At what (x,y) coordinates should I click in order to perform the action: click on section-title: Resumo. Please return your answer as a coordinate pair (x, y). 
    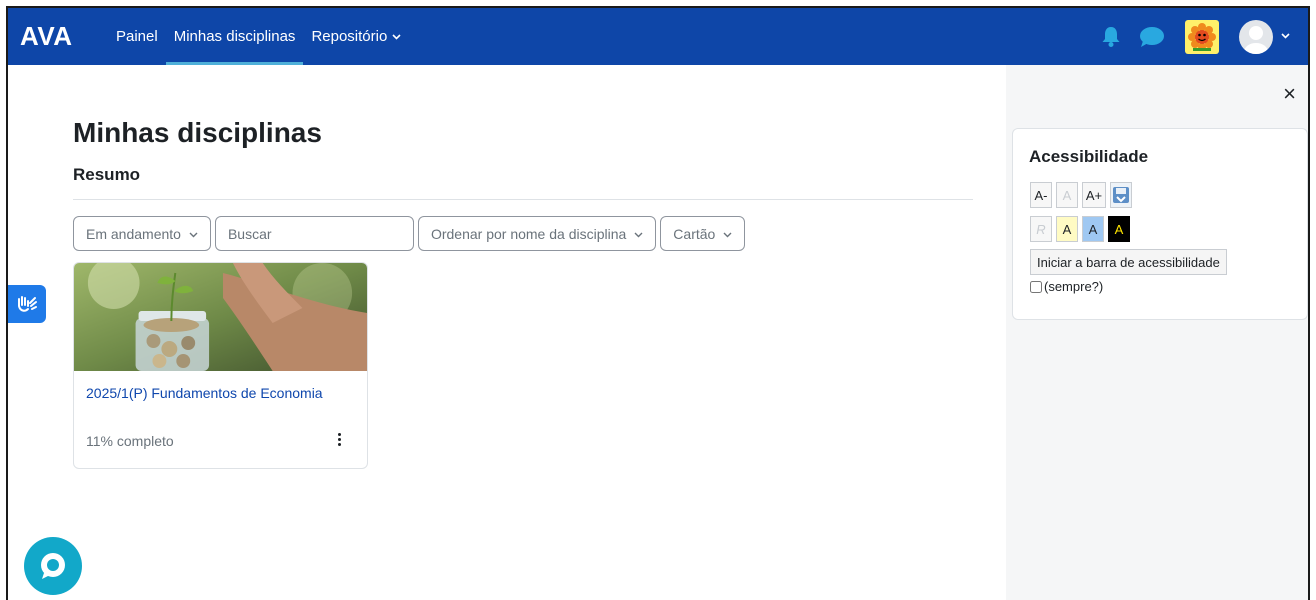
    Looking at the image, I should click on (107, 174).